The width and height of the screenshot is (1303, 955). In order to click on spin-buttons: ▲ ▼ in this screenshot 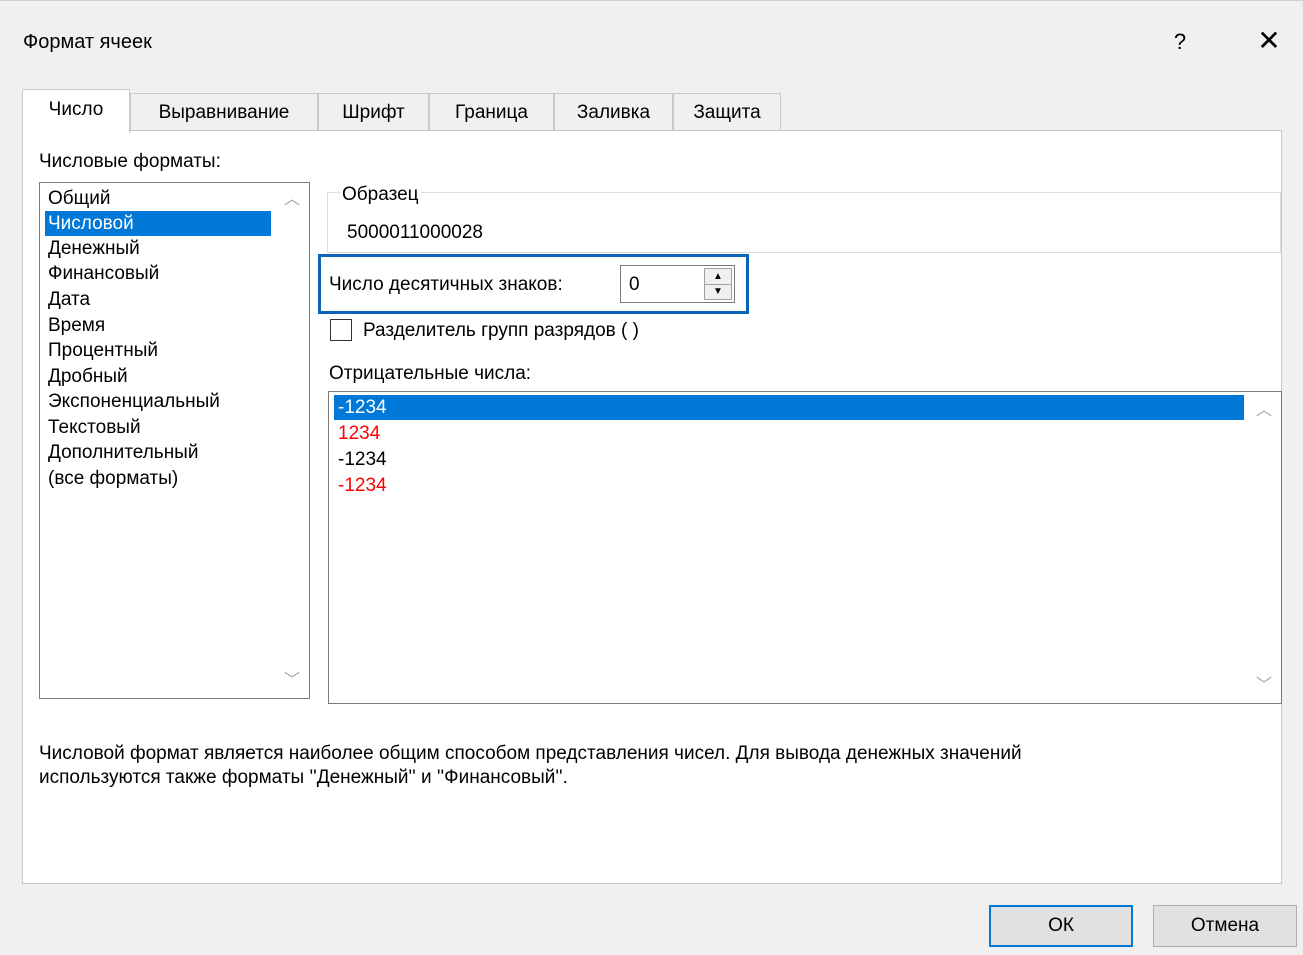, I will do `click(718, 284)`.